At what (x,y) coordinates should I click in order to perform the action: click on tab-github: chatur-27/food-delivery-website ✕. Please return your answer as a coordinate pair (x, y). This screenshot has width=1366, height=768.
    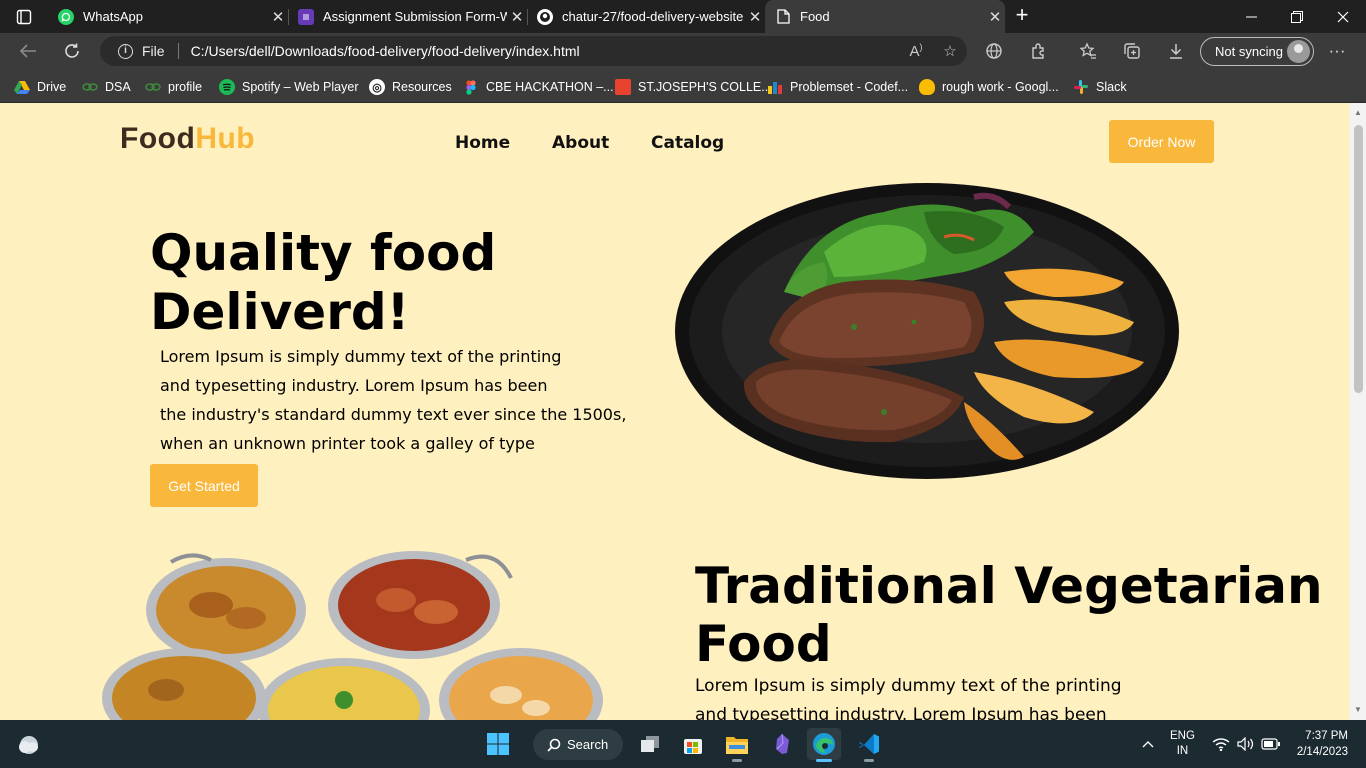
    Looking at the image, I should click on (646, 16).